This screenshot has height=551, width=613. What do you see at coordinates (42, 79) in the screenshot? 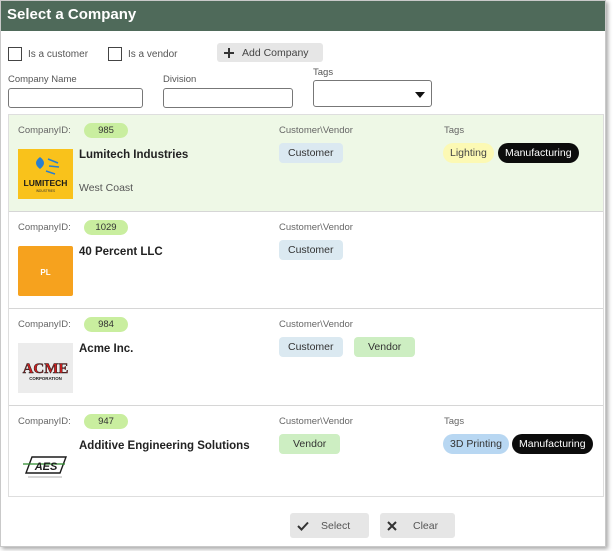
I see `company-name-label: Company Name` at bounding box center [42, 79].